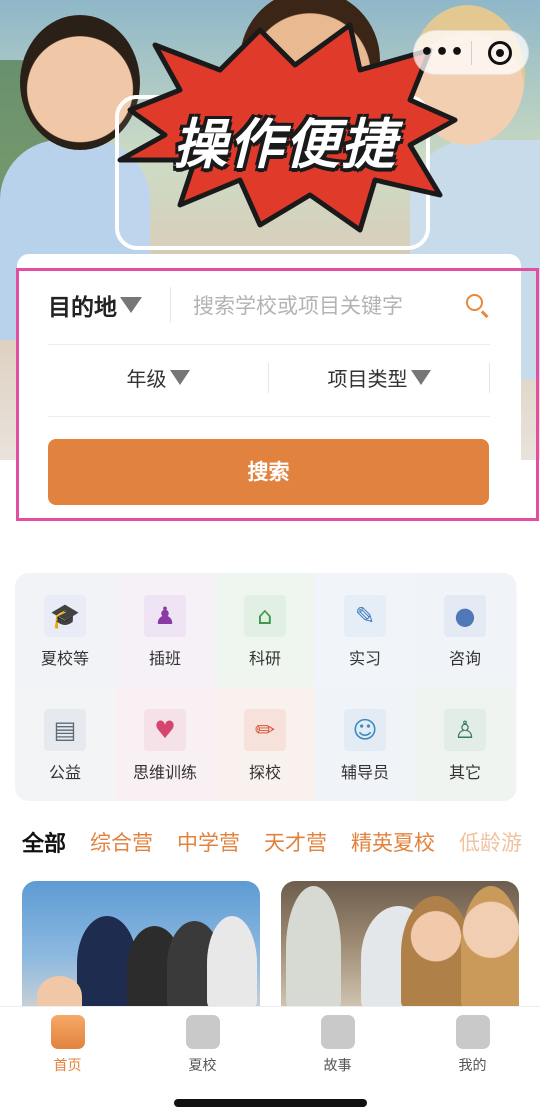 The image size is (540, 1119). I want to click on category-label: 夏校等, so click(64, 658).